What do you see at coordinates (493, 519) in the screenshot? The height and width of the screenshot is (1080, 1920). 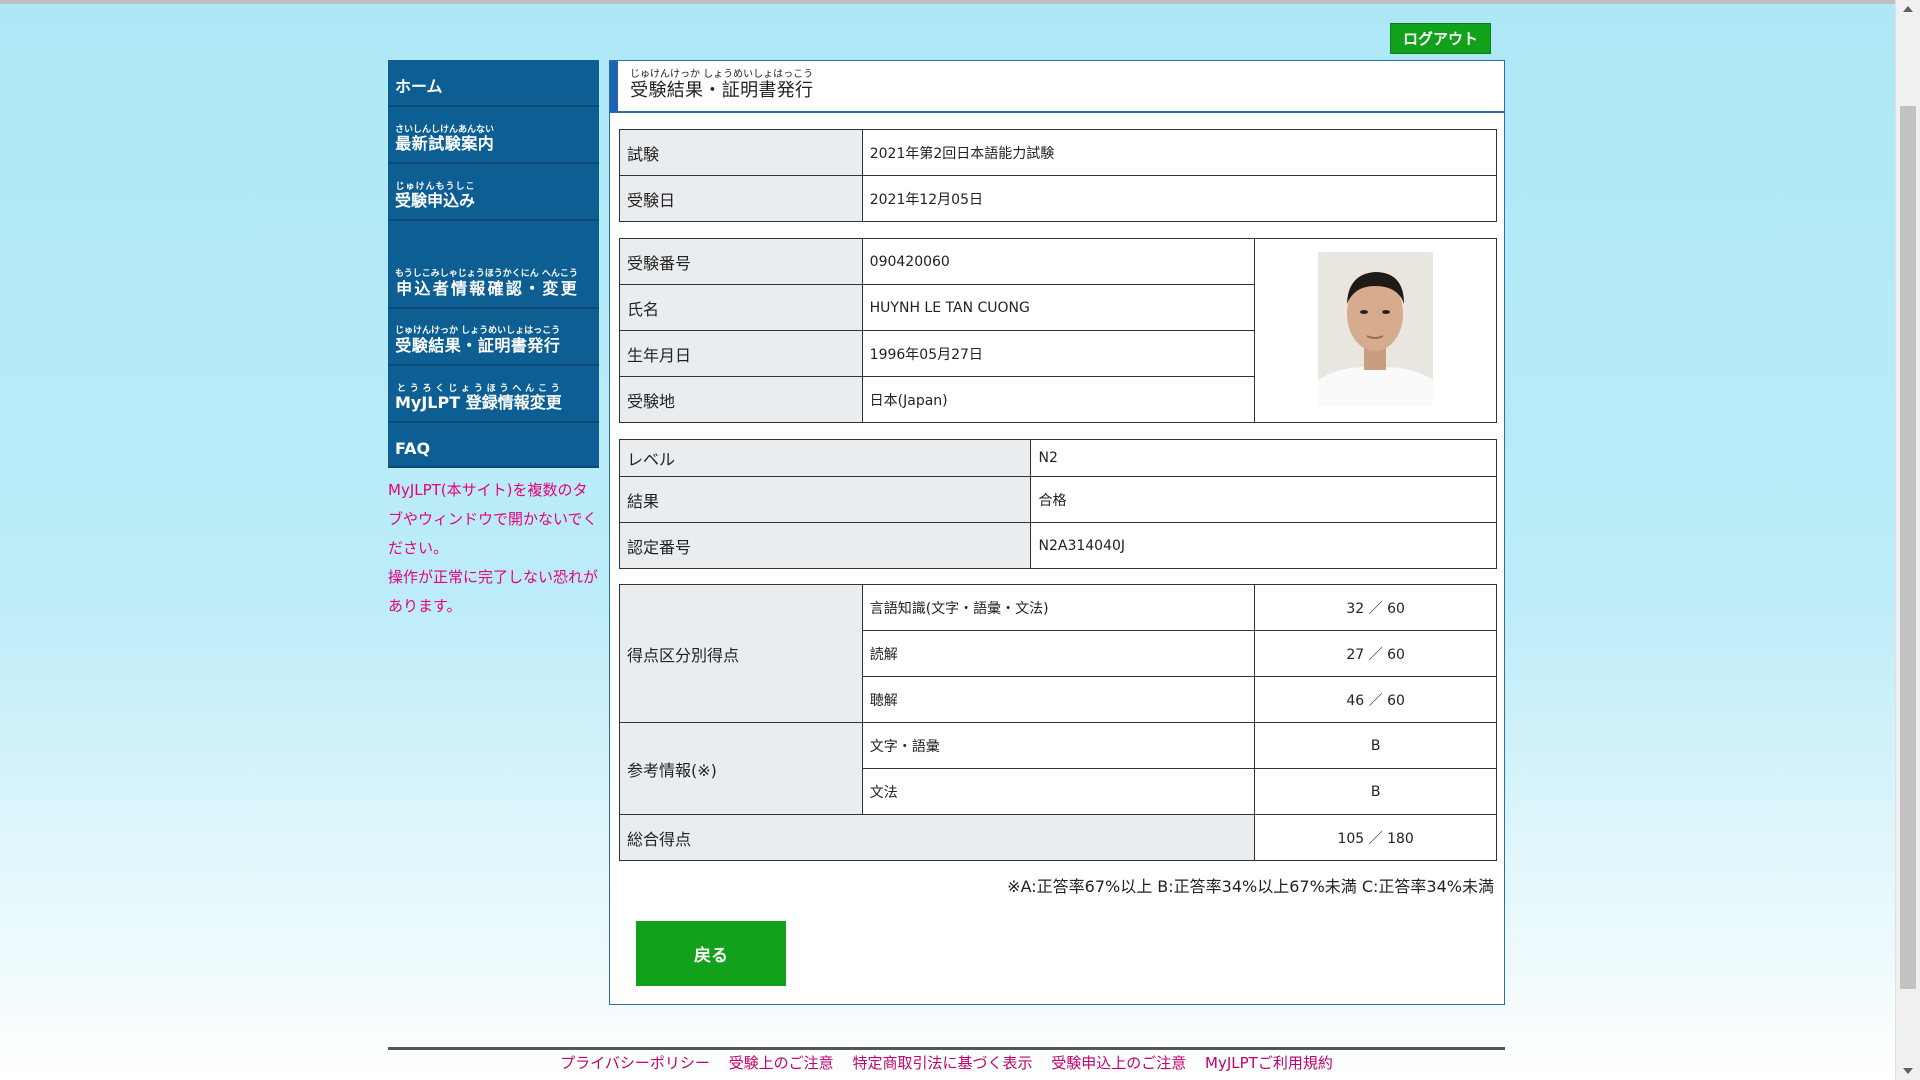 I see `warning-line-1: MyJLPT(本サイト)を複数のタブやウィンドウで開かないでください。` at bounding box center [493, 519].